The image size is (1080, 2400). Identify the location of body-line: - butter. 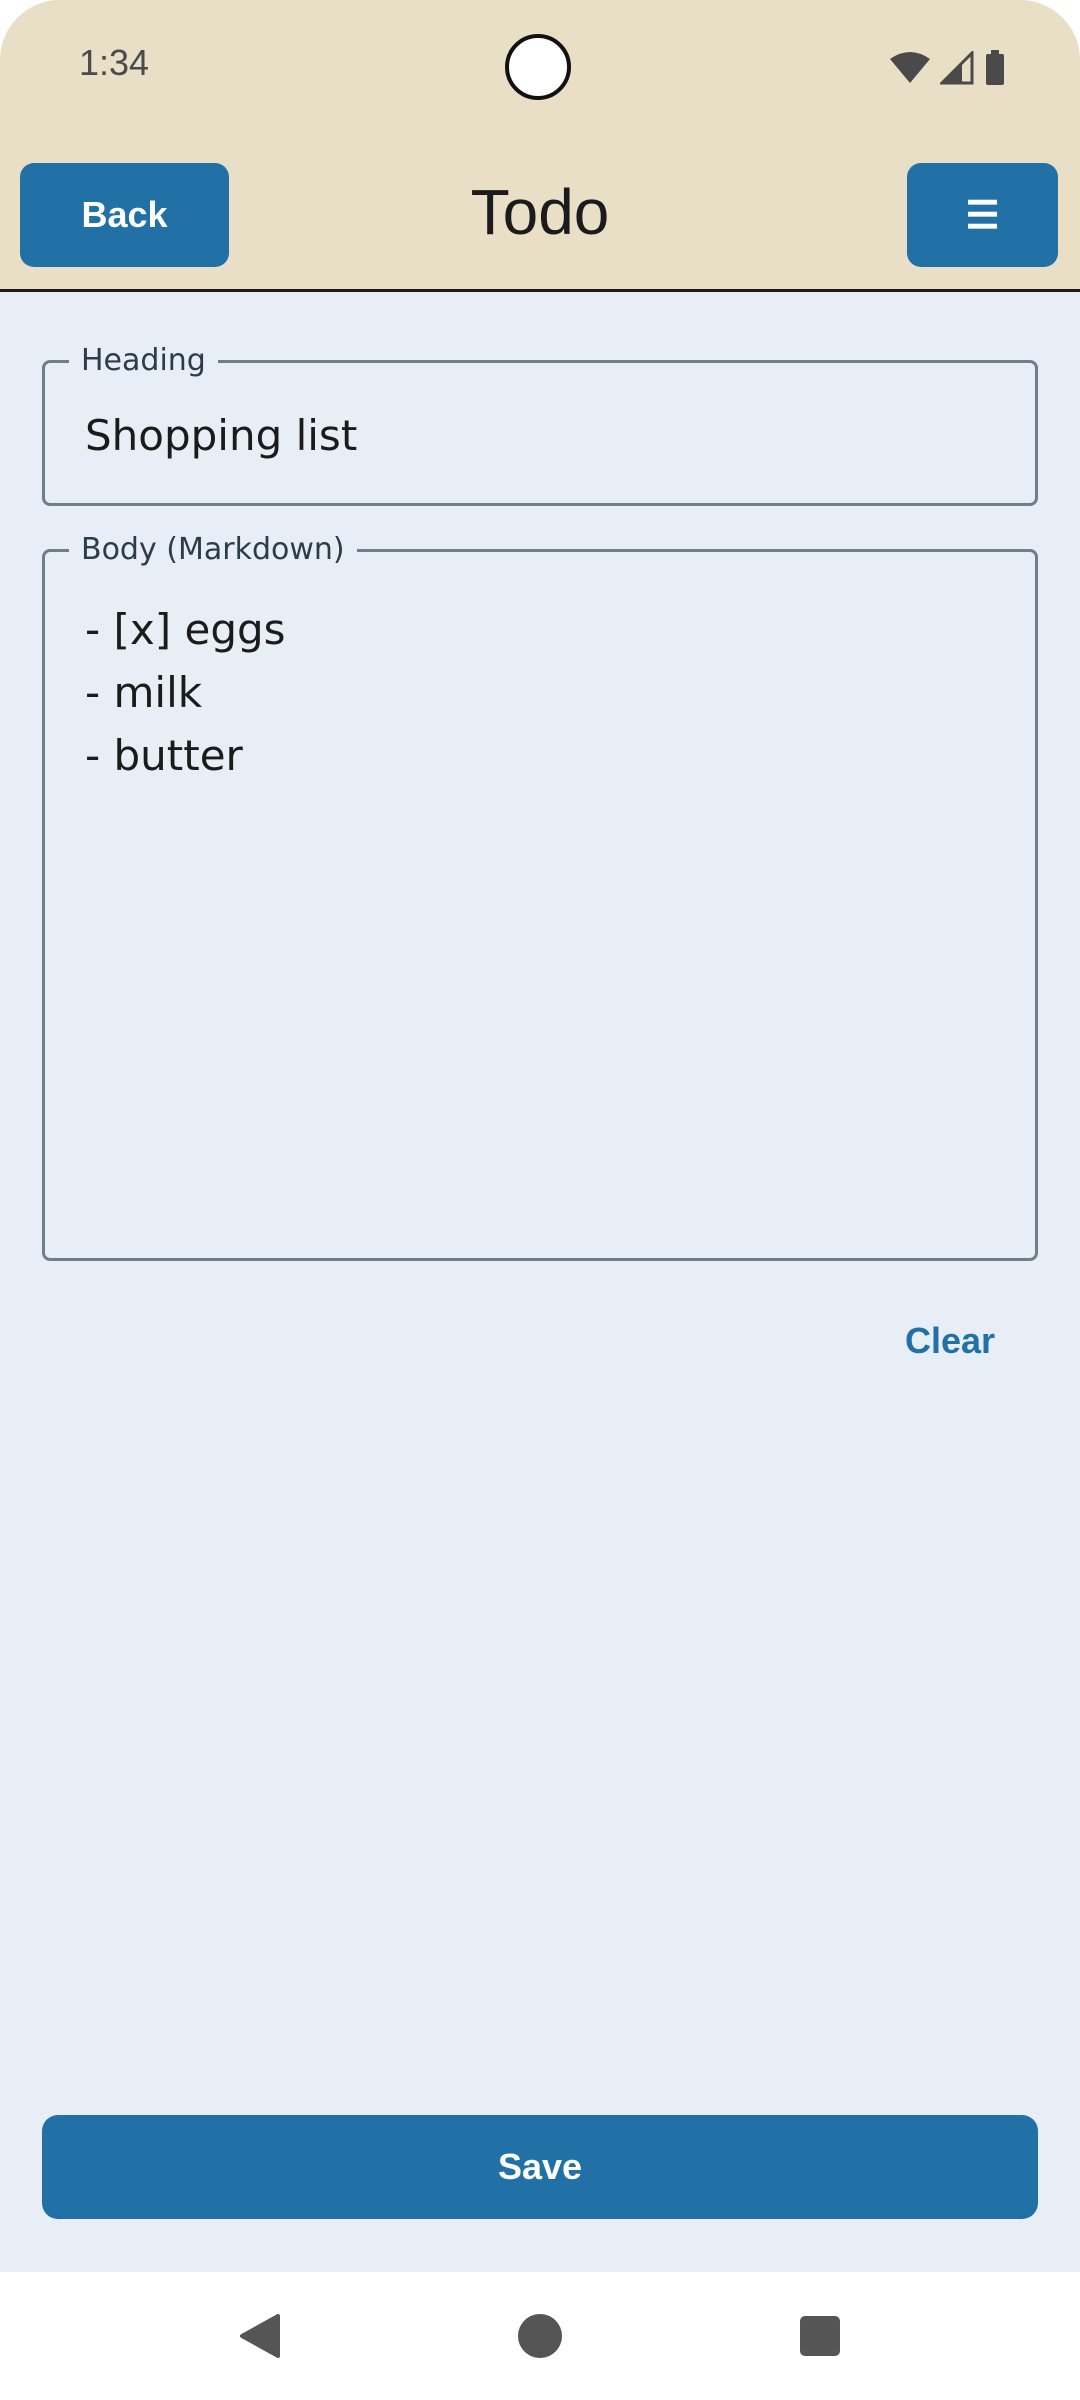
(164, 755).